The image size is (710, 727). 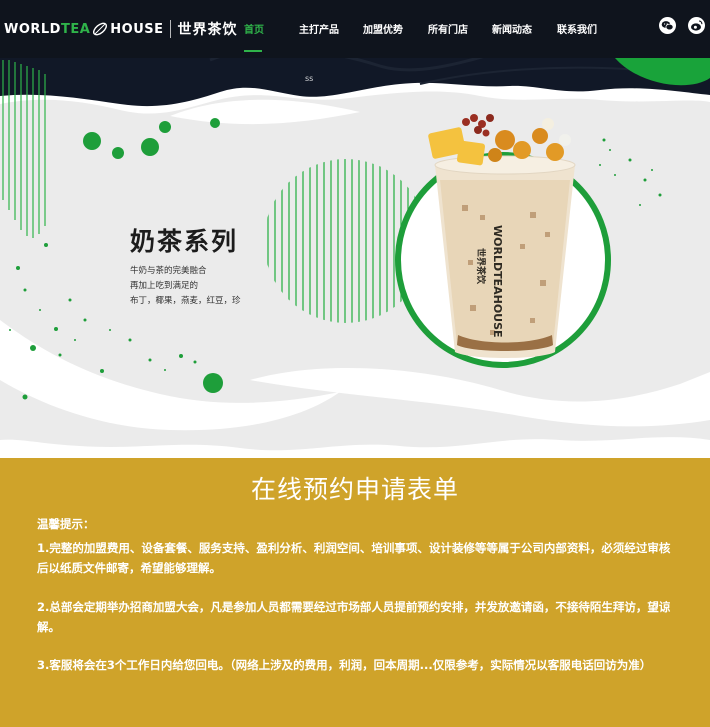 What do you see at coordinates (383, 28) in the screenshot?
I see `nav-item-franchise: 加盟优势` at bounding box center [383, 28].